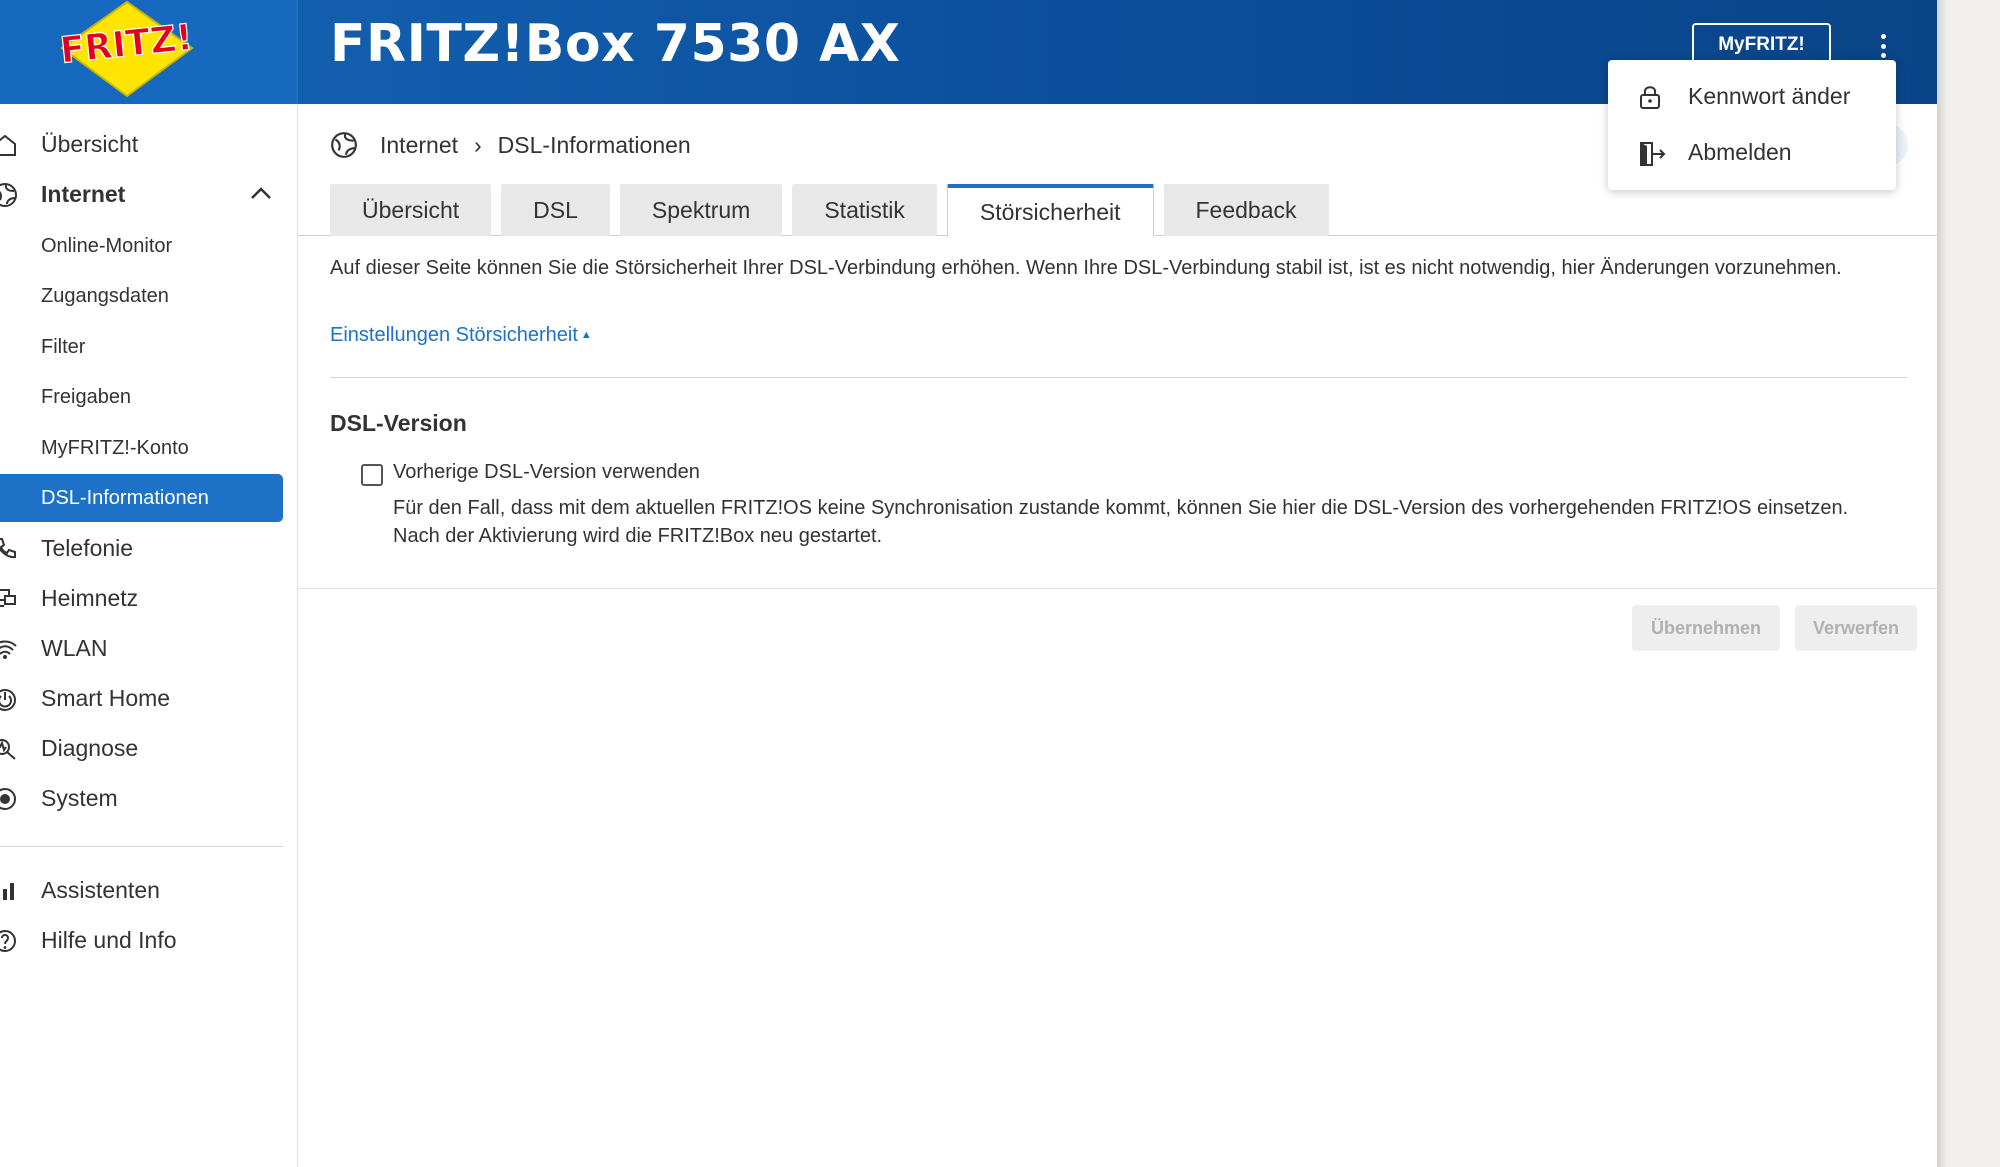 This screenshot has width=2000, height=1167. I want to click on sidebar-subitem-online-monitor: Online-Monitor, so click(141, 246).